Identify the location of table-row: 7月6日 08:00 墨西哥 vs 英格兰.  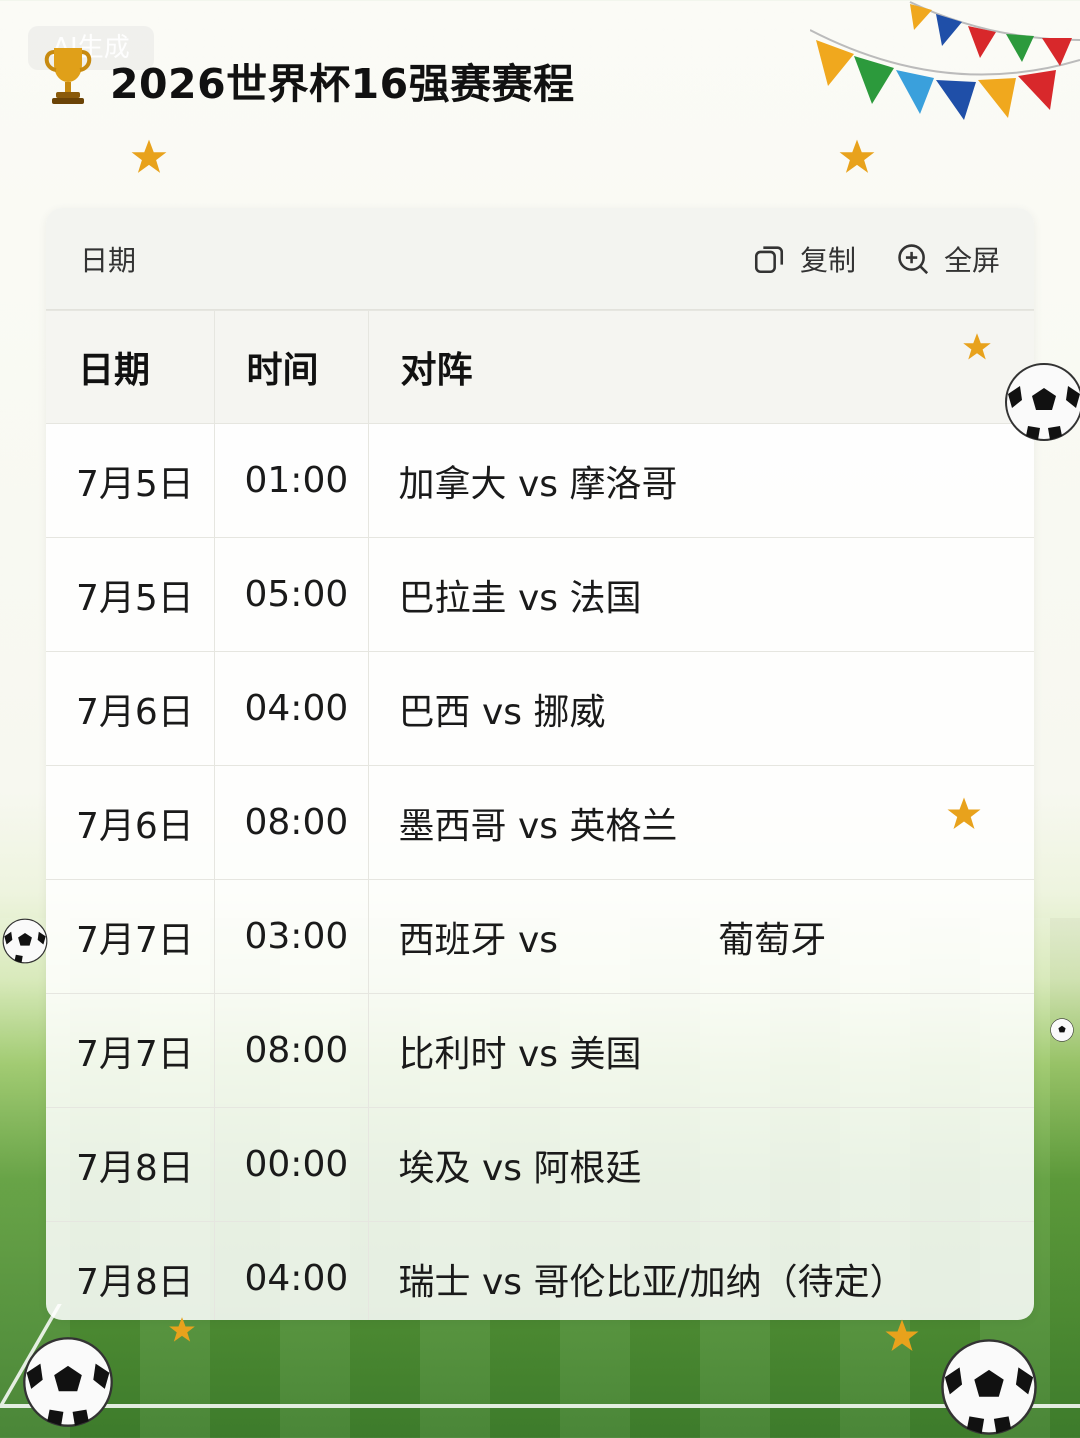
(540, 822).